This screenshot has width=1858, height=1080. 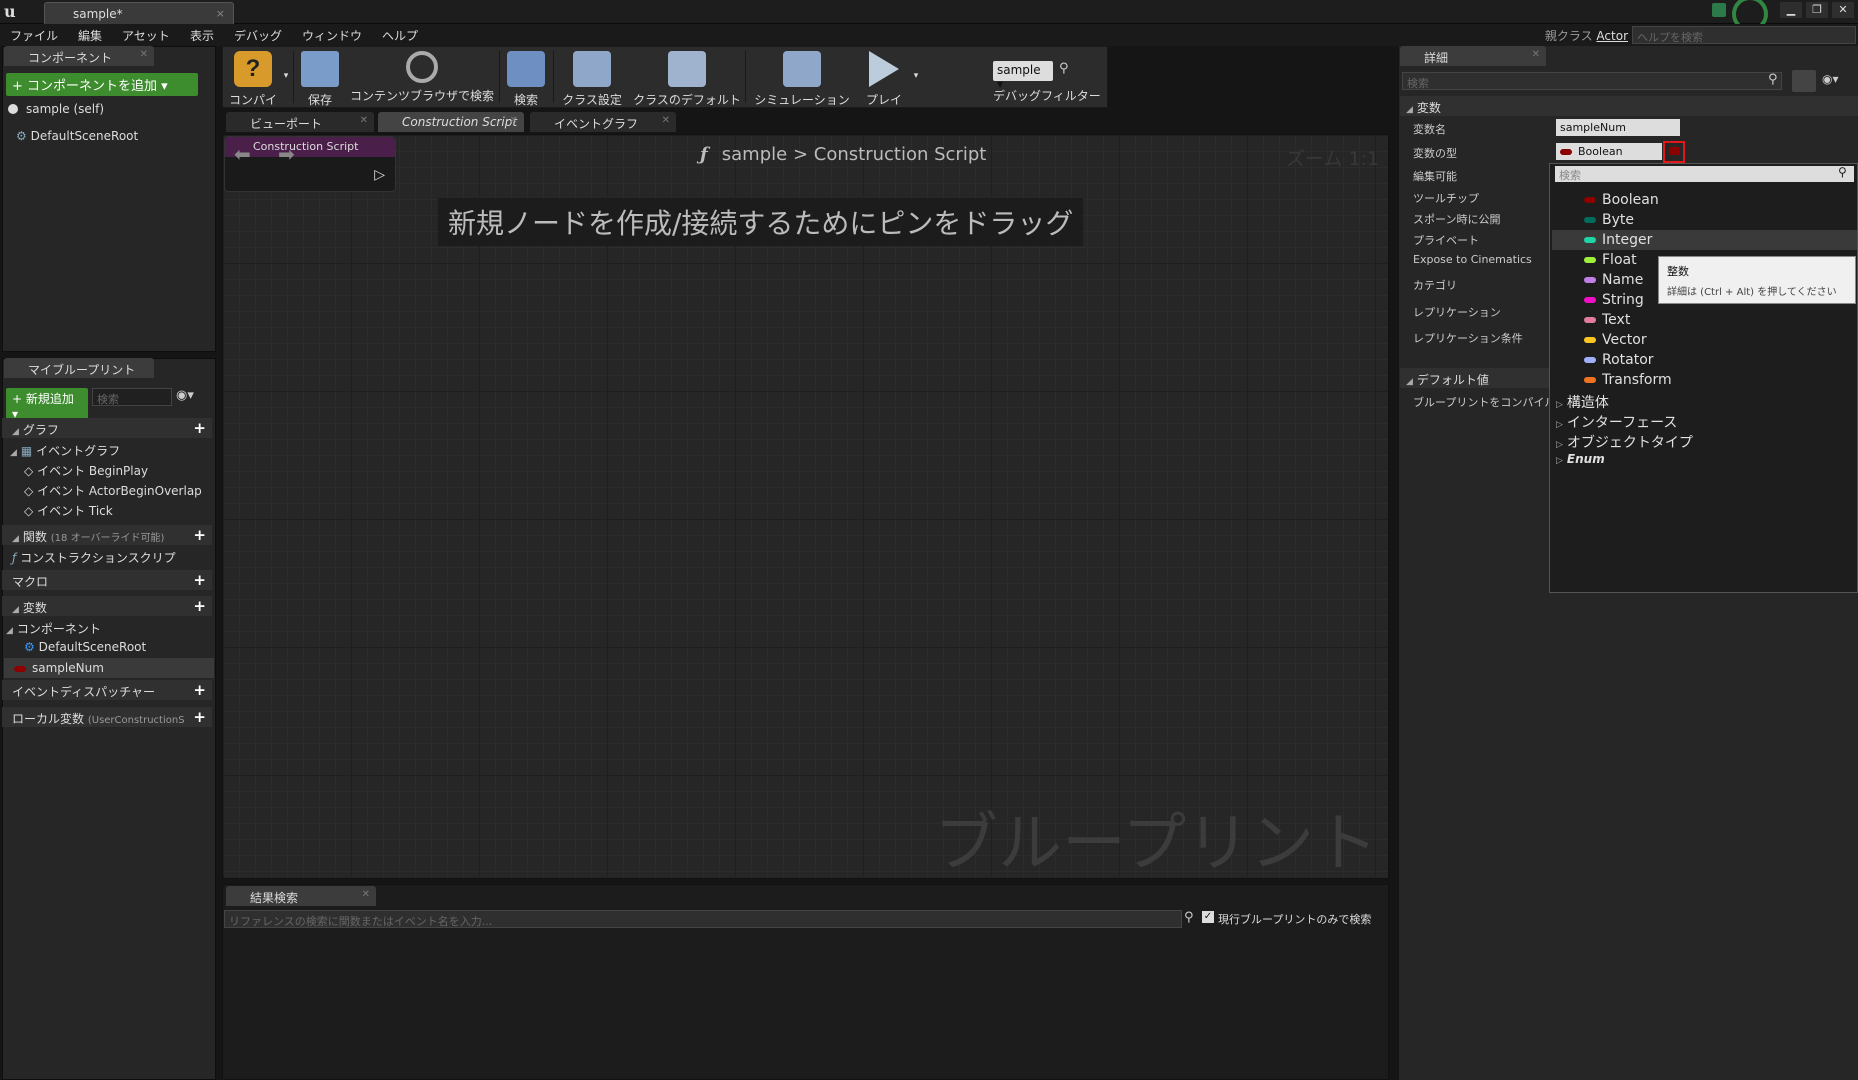 I want to click on play-options-dropdown: ▾, so click(x=916, y=76).